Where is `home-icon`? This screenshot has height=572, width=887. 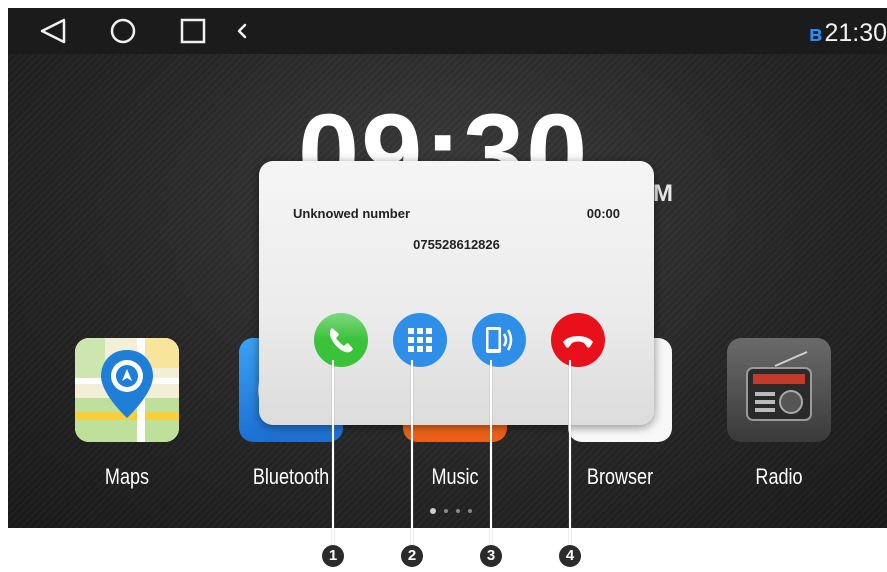
home-icon is located at coordinates (123, 31).